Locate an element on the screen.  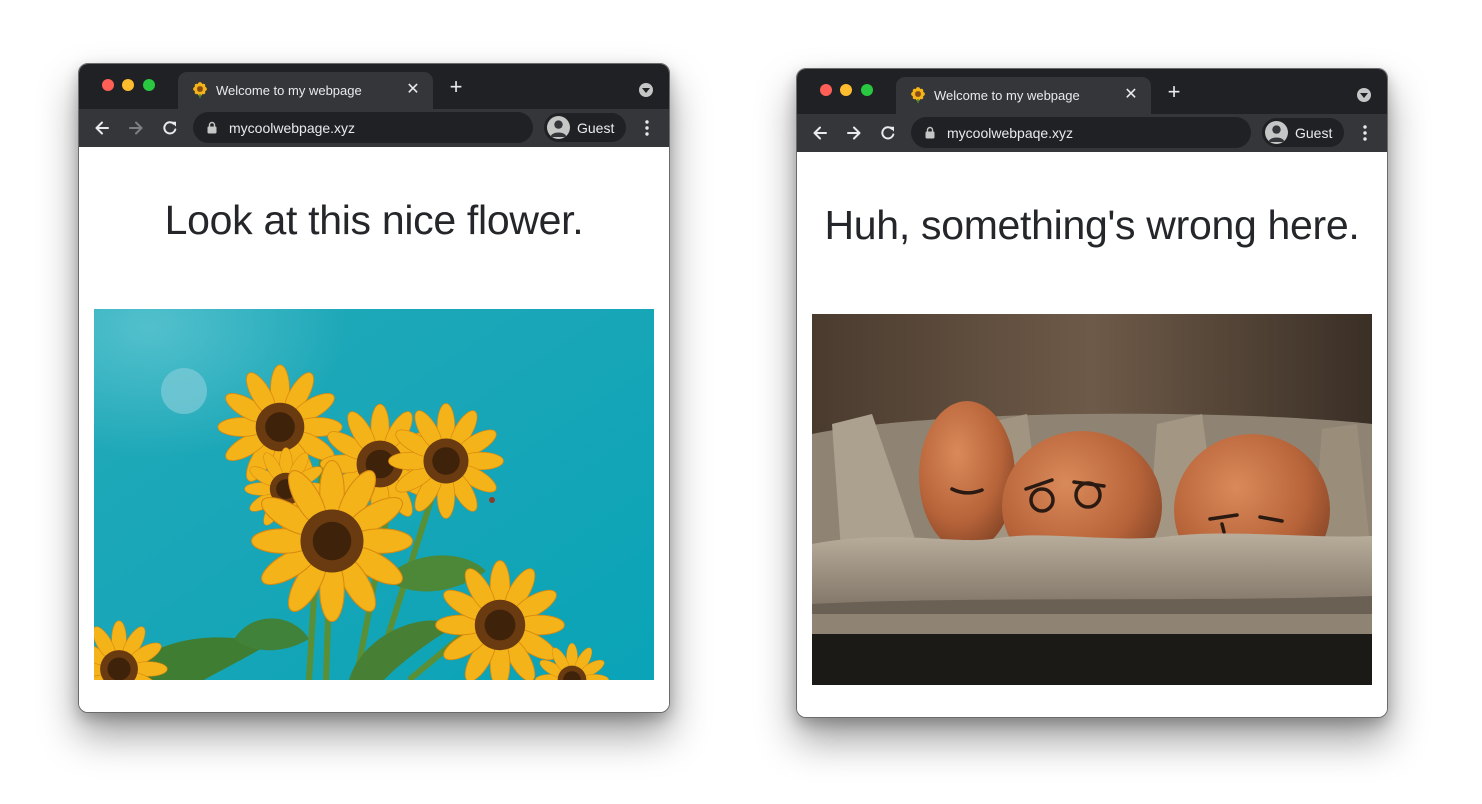
page-heading: Look at this nice flower. is located at coordinates (374, 220).